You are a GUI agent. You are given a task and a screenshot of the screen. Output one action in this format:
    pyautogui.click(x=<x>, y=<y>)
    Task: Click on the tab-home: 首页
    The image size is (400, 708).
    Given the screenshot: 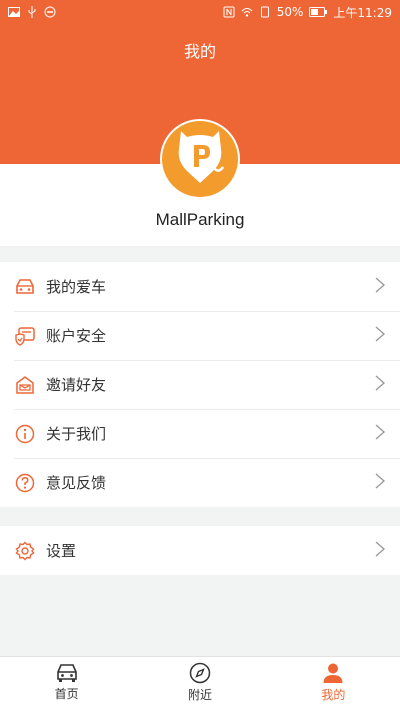 What is the action you would take?
    pyautogui.click(x=66, y=682)
    